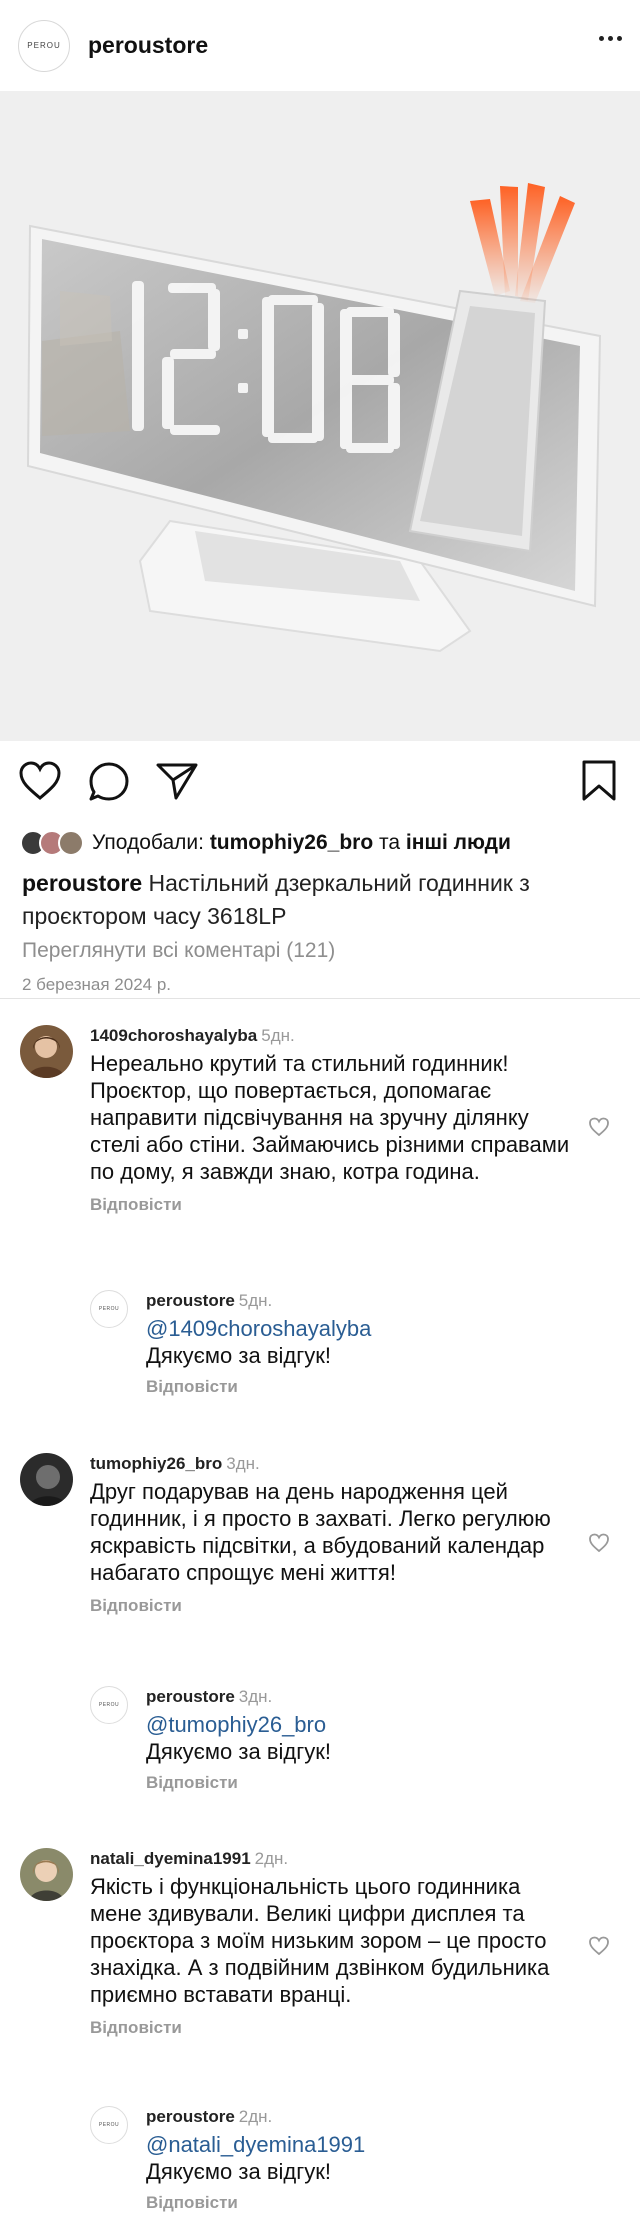  Describe the element at coordinates (173, 1035) in the screenshot. I see `comment-username: 1409choroshayalyba` at that location.